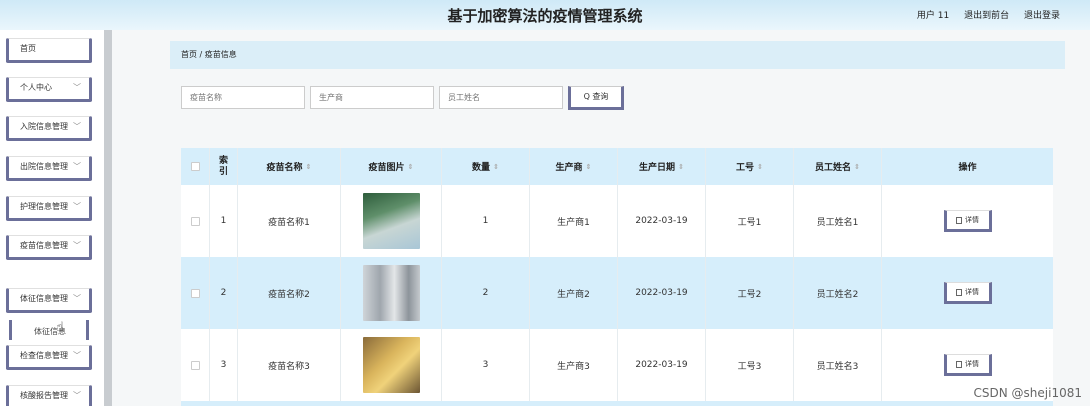 The width and height of the screenshot is (1090, 406). Describe the element at coordinates (108, 218) in the screenshot. I see `sidebar-scrollbar` at that location.